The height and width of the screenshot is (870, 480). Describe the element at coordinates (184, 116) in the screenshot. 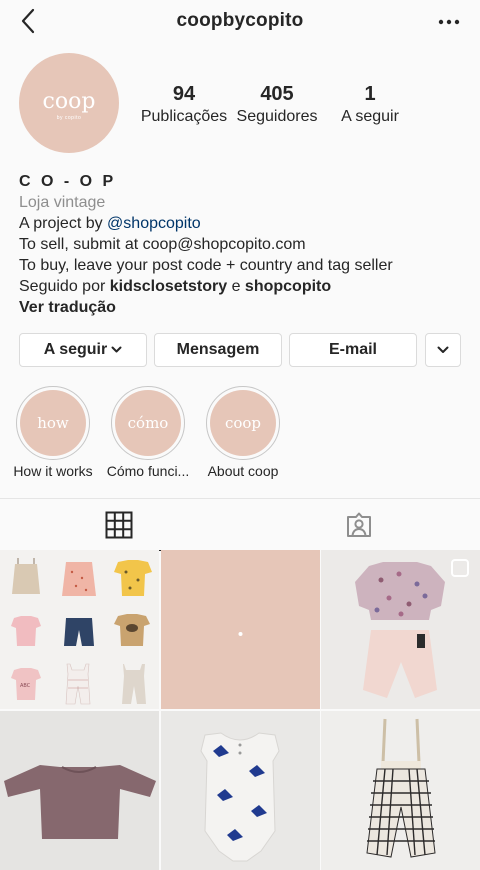

I see `posts-count-label: Publicações` at that location.